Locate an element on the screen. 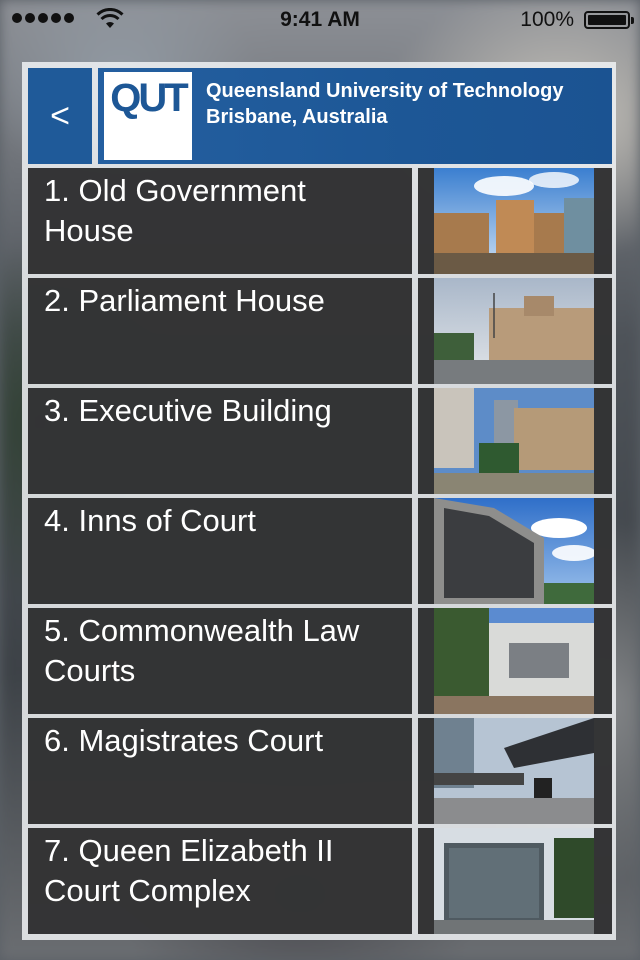 The height and width of the screenshot is (960, 640). site-label: 7. Queen Elizabeth II Court Complex is located at coordinates (220, 881).